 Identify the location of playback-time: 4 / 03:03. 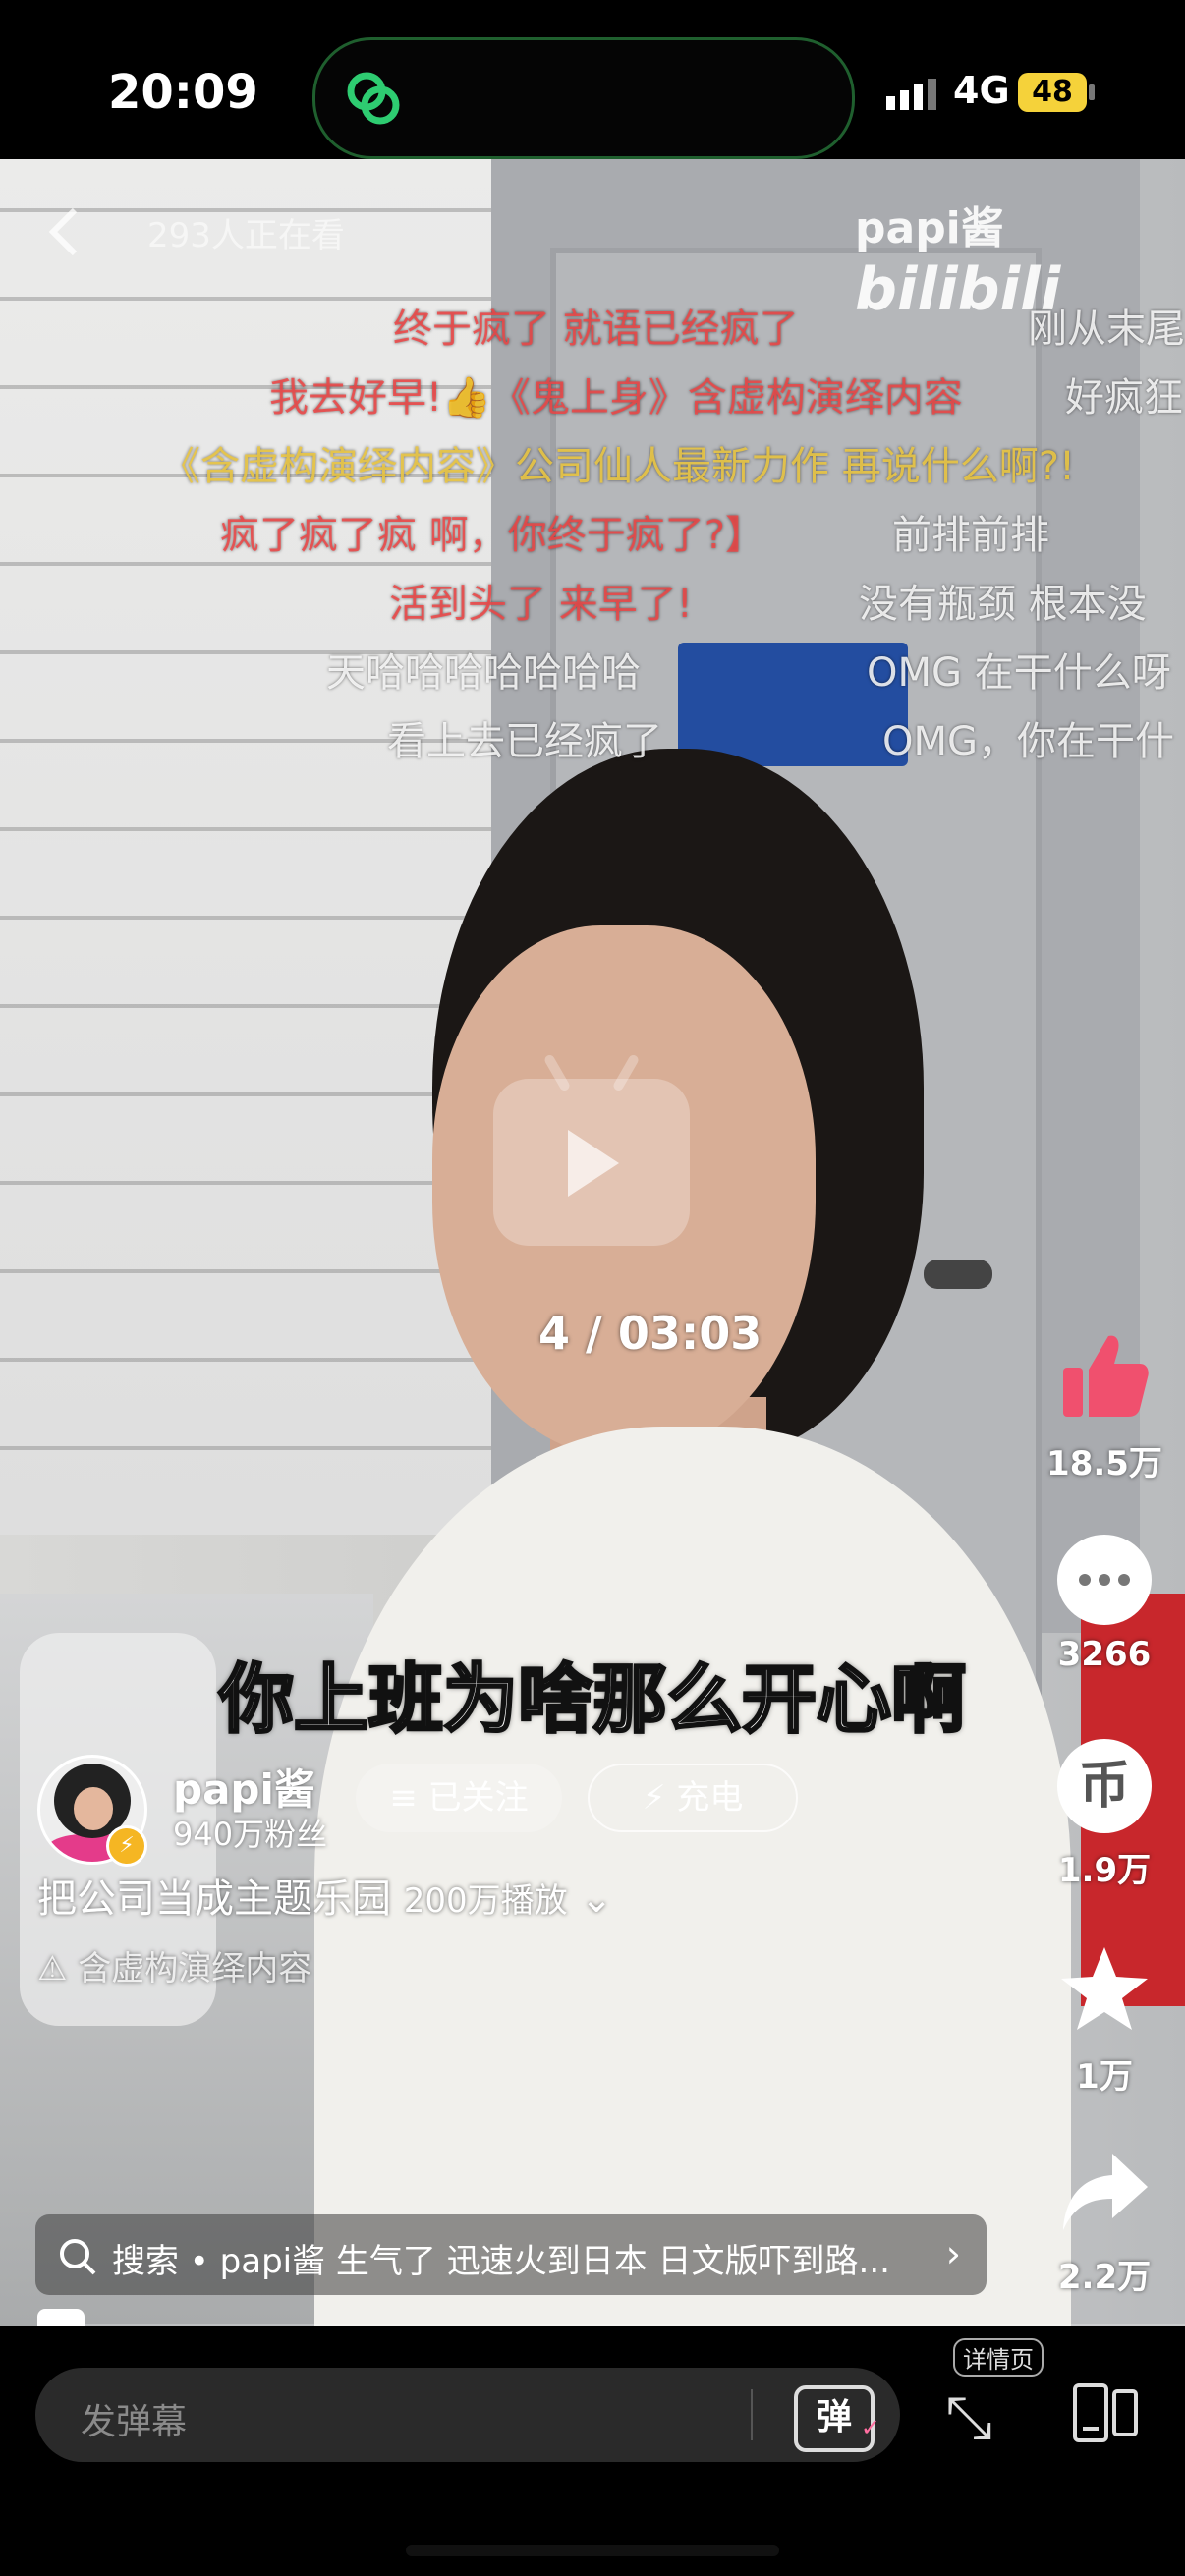
(650, 1333).